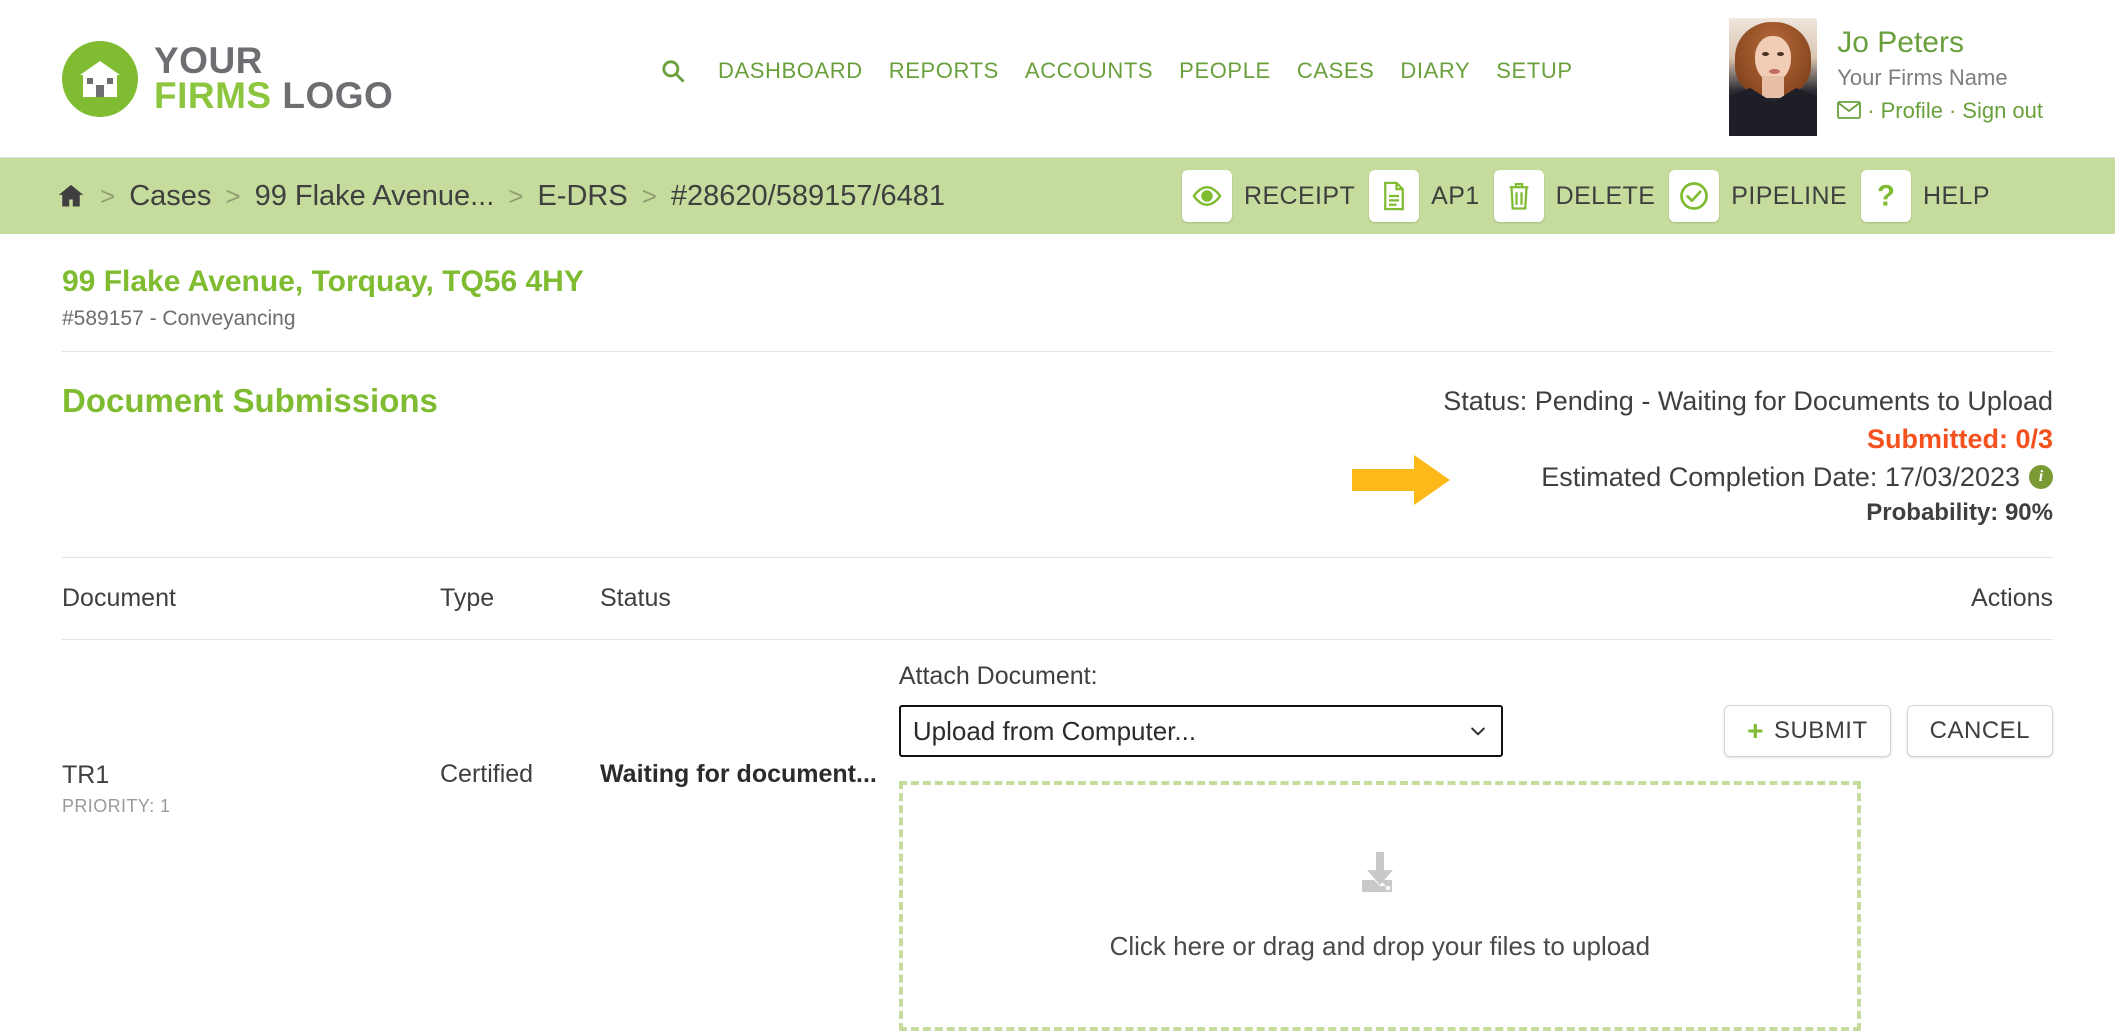 This screenshot has height=1031, width=2115. I want to click on submit-button-label: SUBMIT, so click(1820, 730).